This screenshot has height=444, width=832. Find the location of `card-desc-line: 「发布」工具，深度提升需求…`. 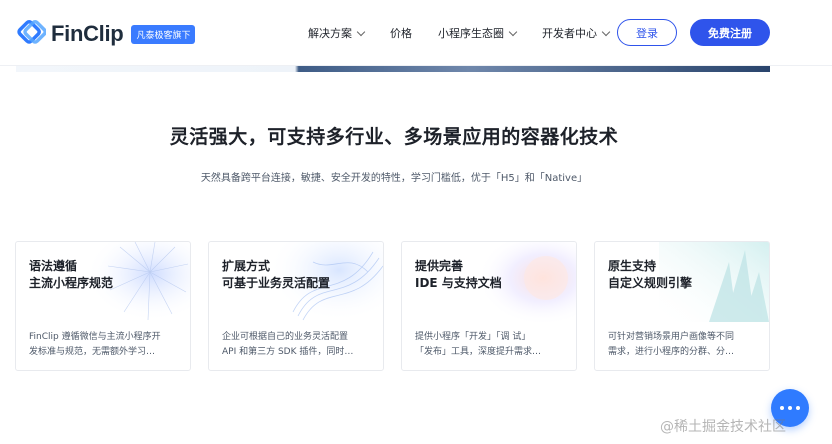

card-desc-line: 「发布」工具，深度提升需求… is located at coordinates (478, 352).